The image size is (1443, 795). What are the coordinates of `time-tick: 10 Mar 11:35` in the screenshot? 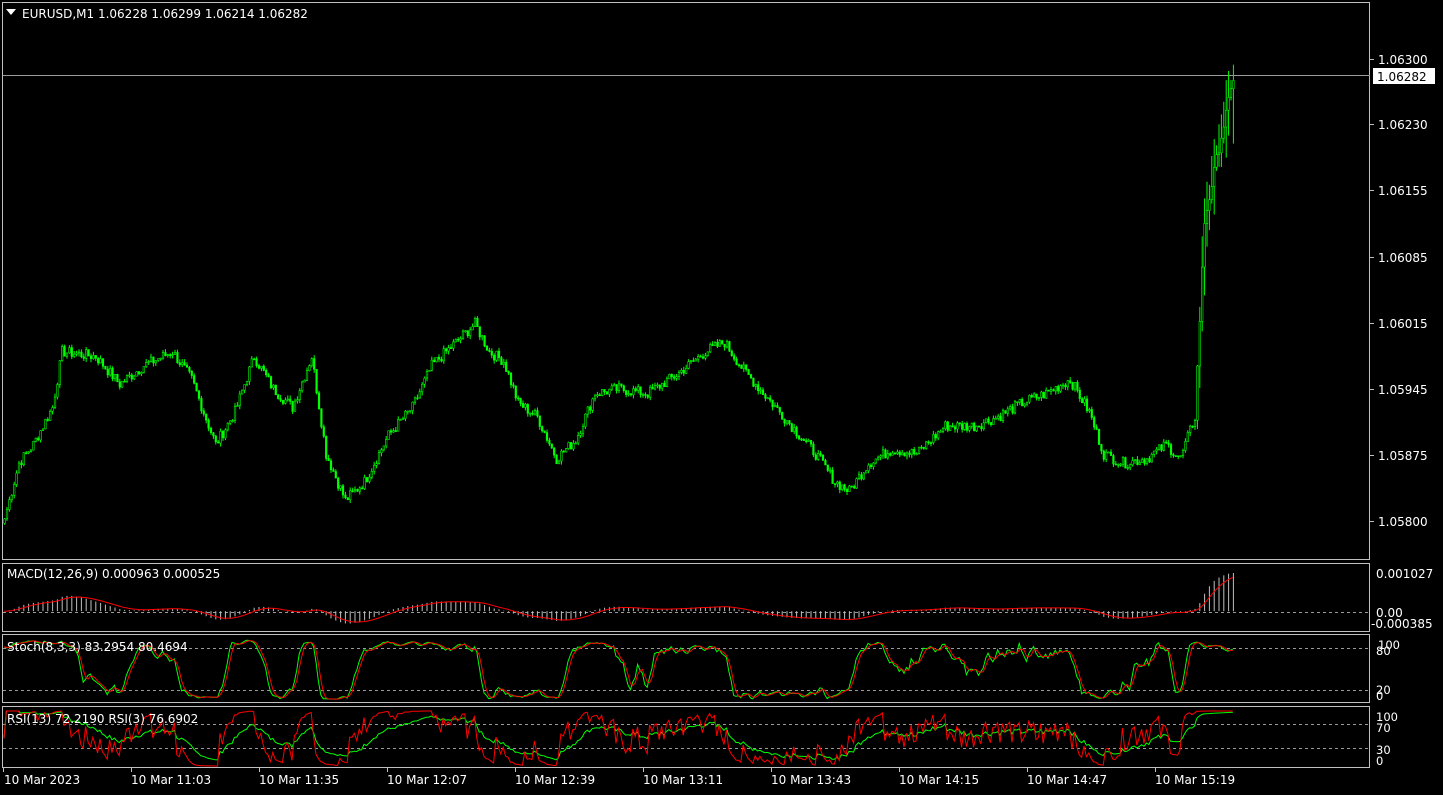 It's located at (299, 780).